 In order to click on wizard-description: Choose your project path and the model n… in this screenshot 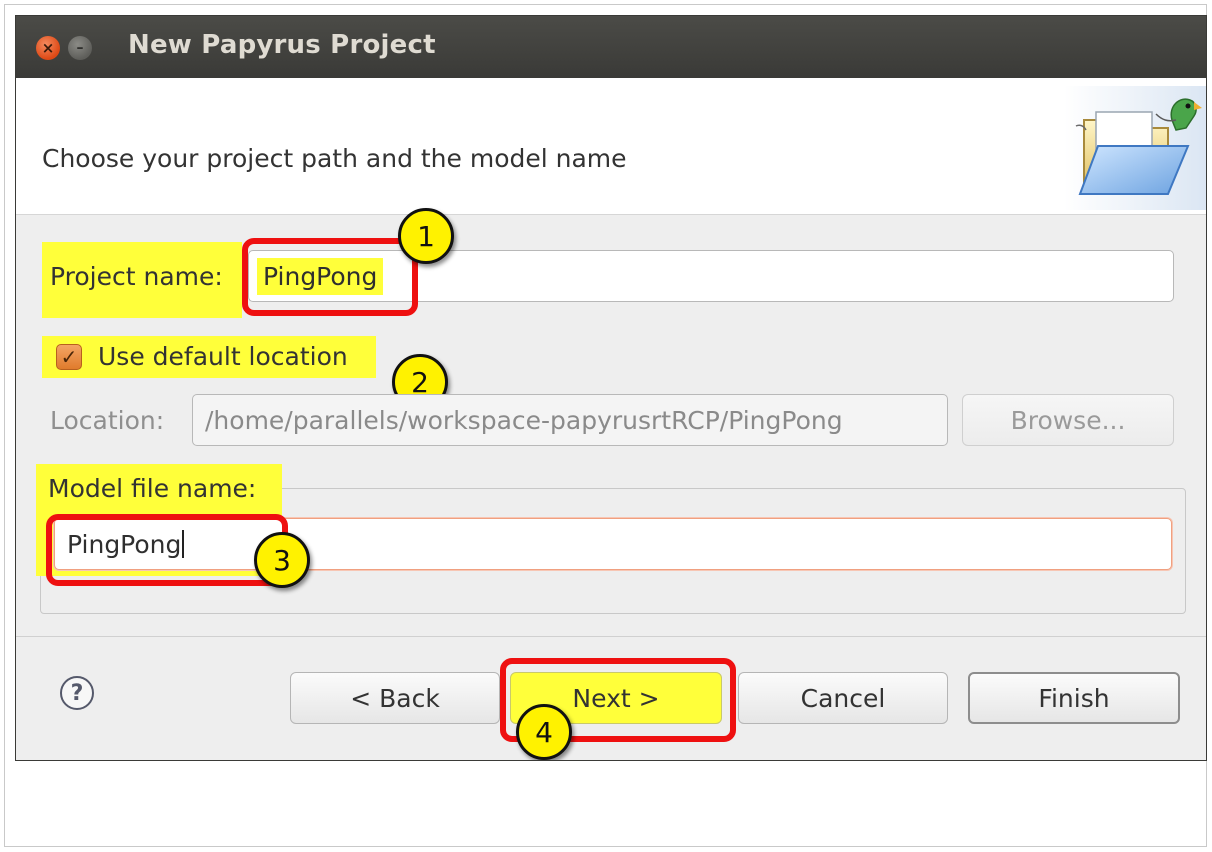, I will do `click(334, 158)`.